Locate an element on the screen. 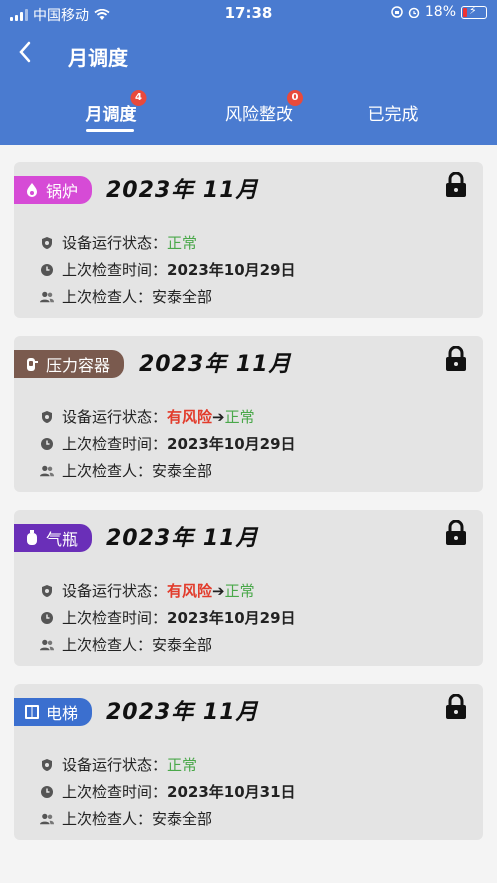 The width and height of the screenshot is (497, 883). rotation-lock-icon is located at coordinates (397, 12).